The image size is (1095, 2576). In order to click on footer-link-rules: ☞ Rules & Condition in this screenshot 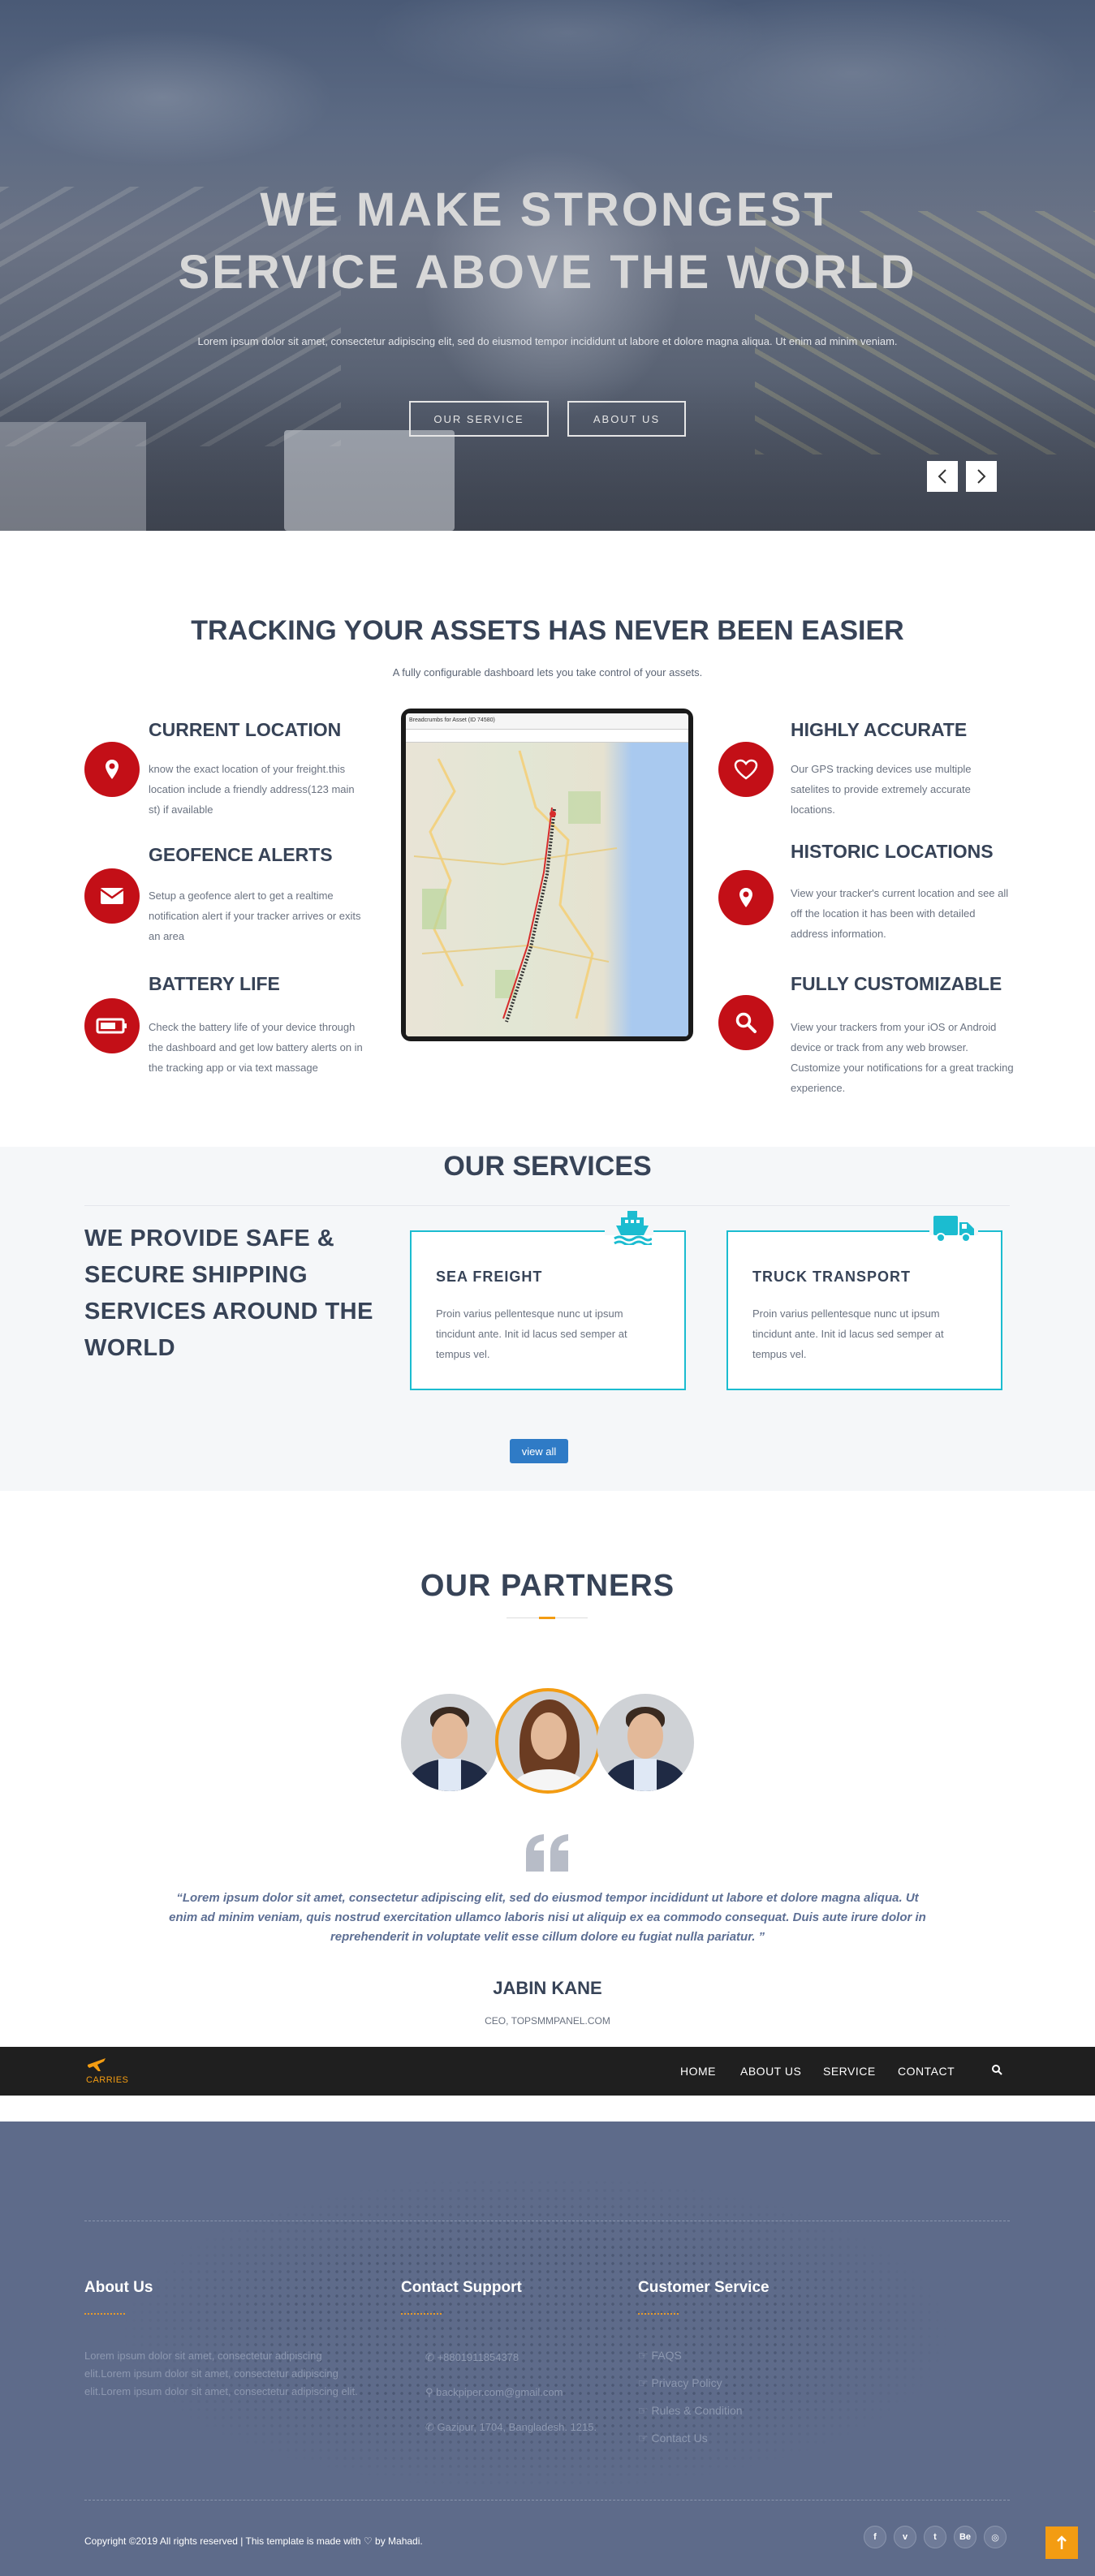, I will do `click(690, 2411)`.